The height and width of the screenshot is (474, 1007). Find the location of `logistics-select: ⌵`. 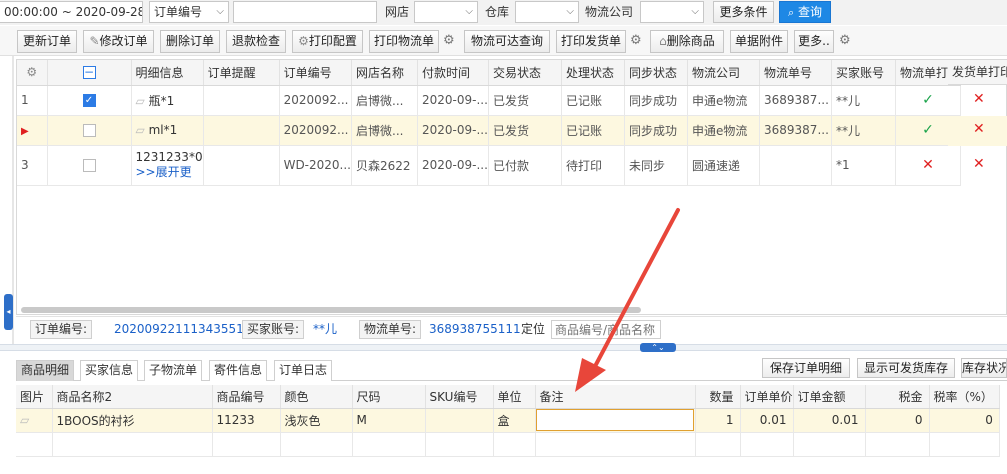

logistics-select: ⌵ is located at coordinates (672, 12).